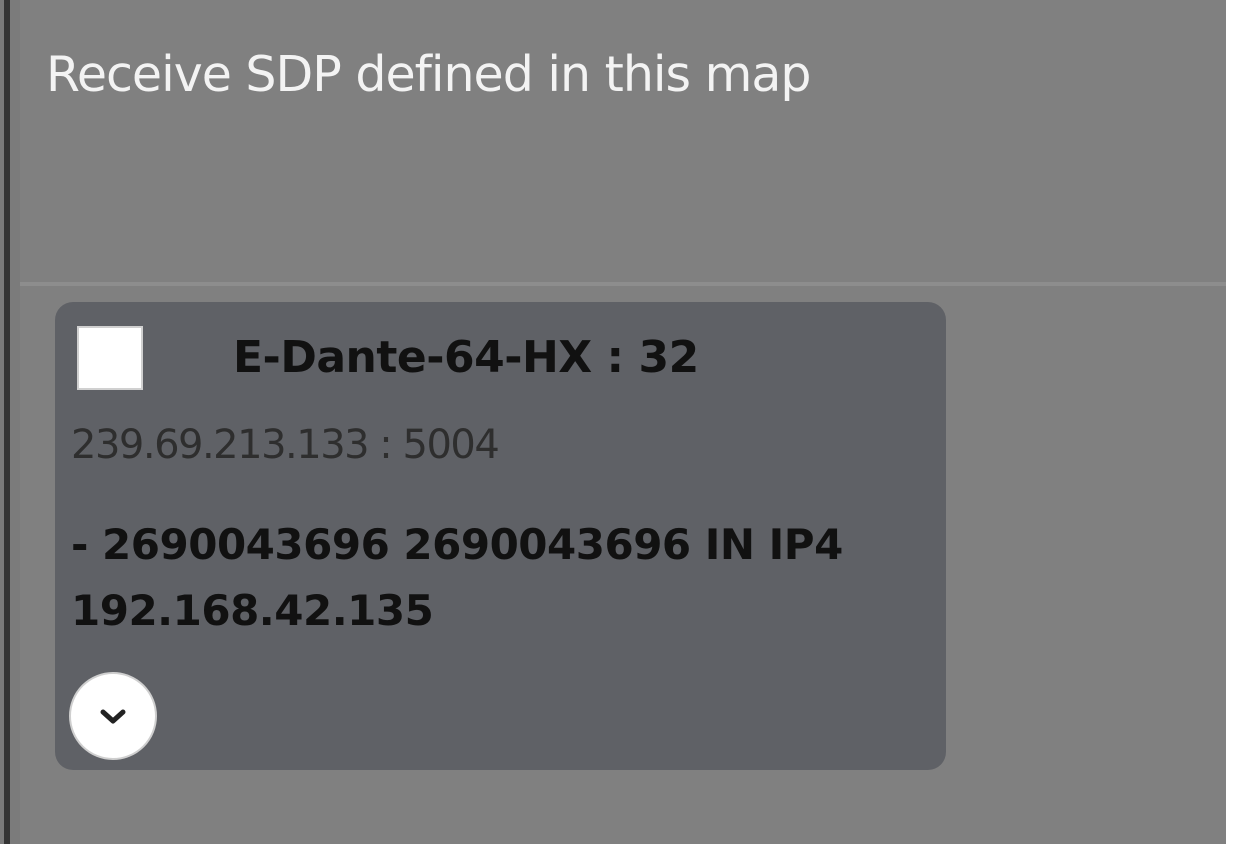  I want to click on left-border, so click(10, 422).